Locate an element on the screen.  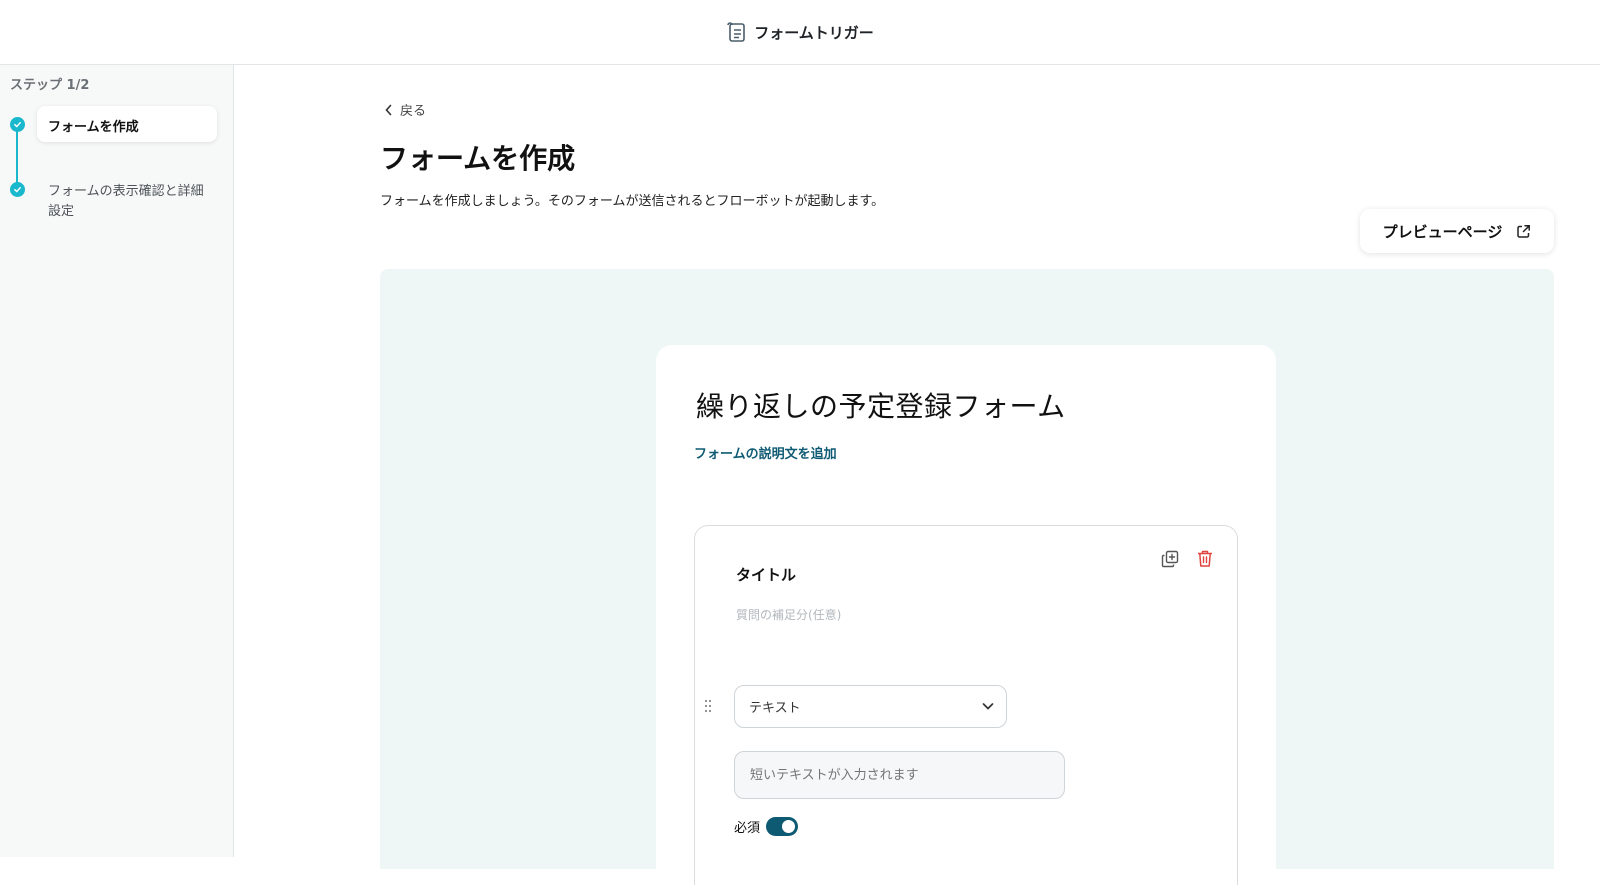
form-title: 繰り返しの予定登録フォーム is located at coordinates (881, 405).